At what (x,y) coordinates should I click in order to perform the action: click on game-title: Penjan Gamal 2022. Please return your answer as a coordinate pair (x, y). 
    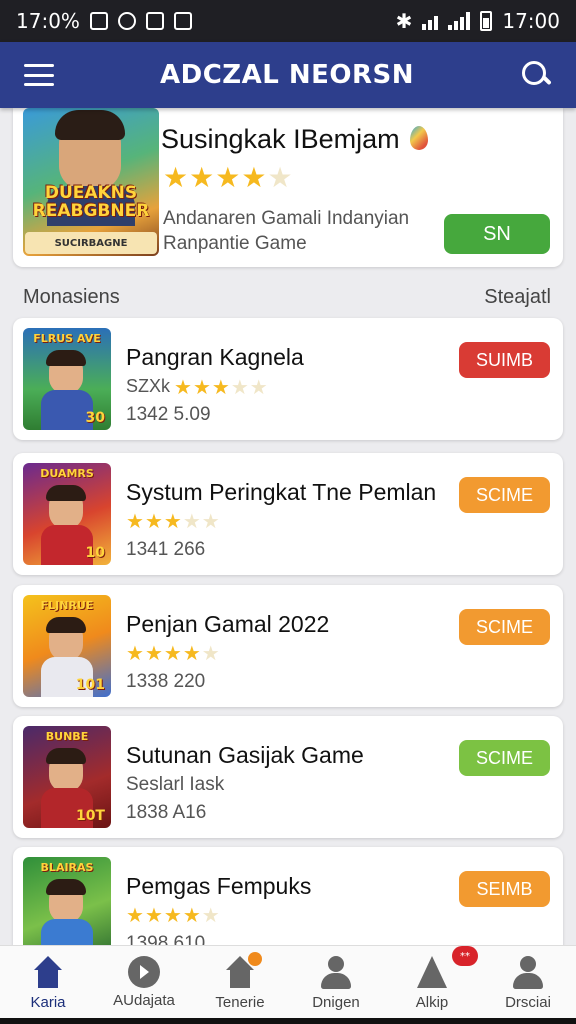
    Looking at the image, I should click on (227, 624).